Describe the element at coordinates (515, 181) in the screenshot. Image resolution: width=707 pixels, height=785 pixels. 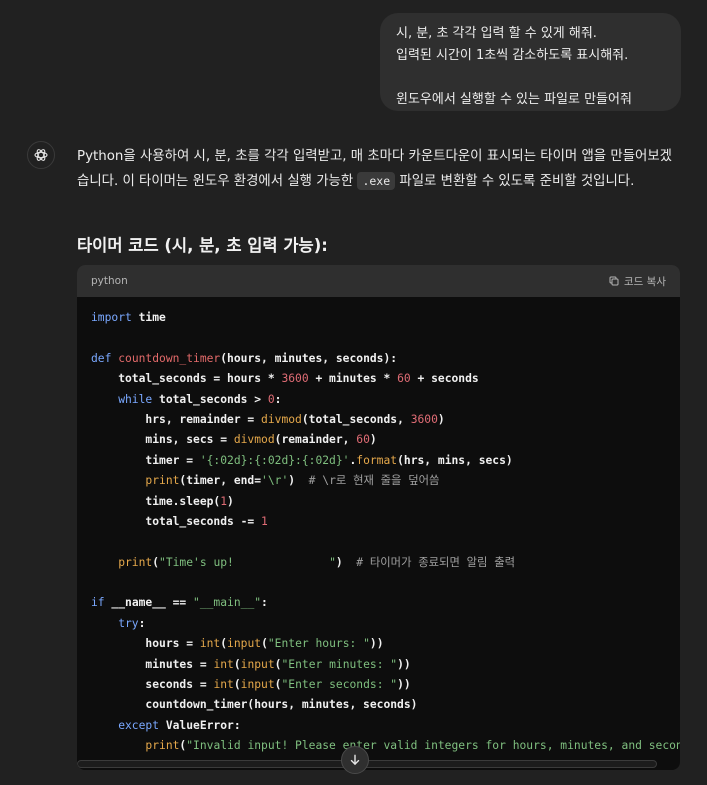
I see `intro-text: 파일로 변환할 수 있도록 준비할 것입니다.` at that location.